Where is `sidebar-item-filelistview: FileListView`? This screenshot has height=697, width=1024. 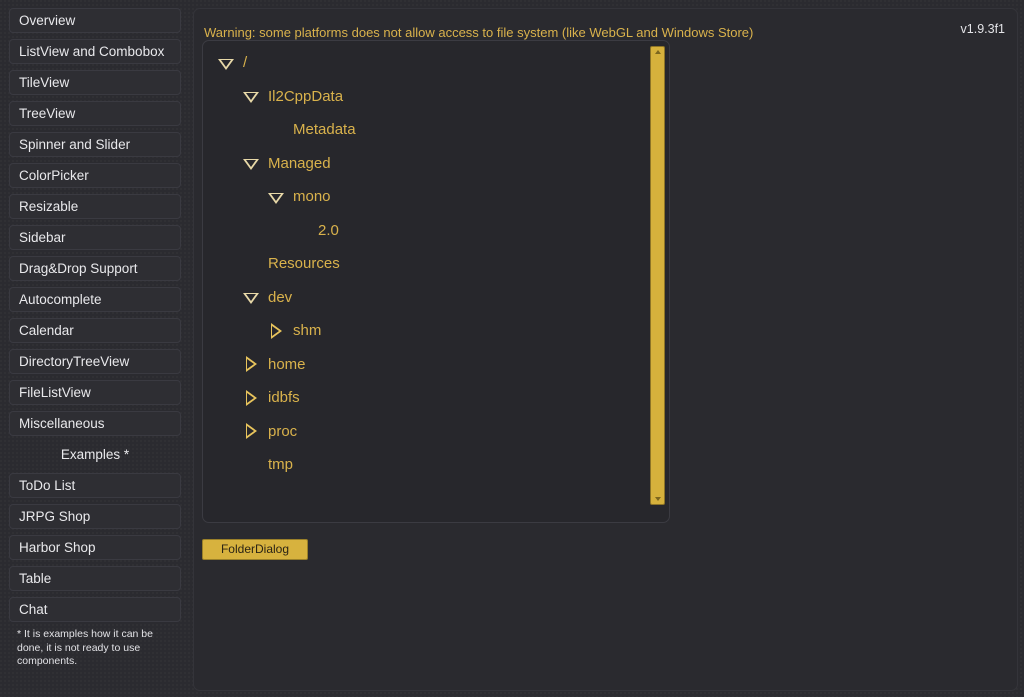
sidebar-item-filelistview: FileListView is located at coordinates (95, 392).